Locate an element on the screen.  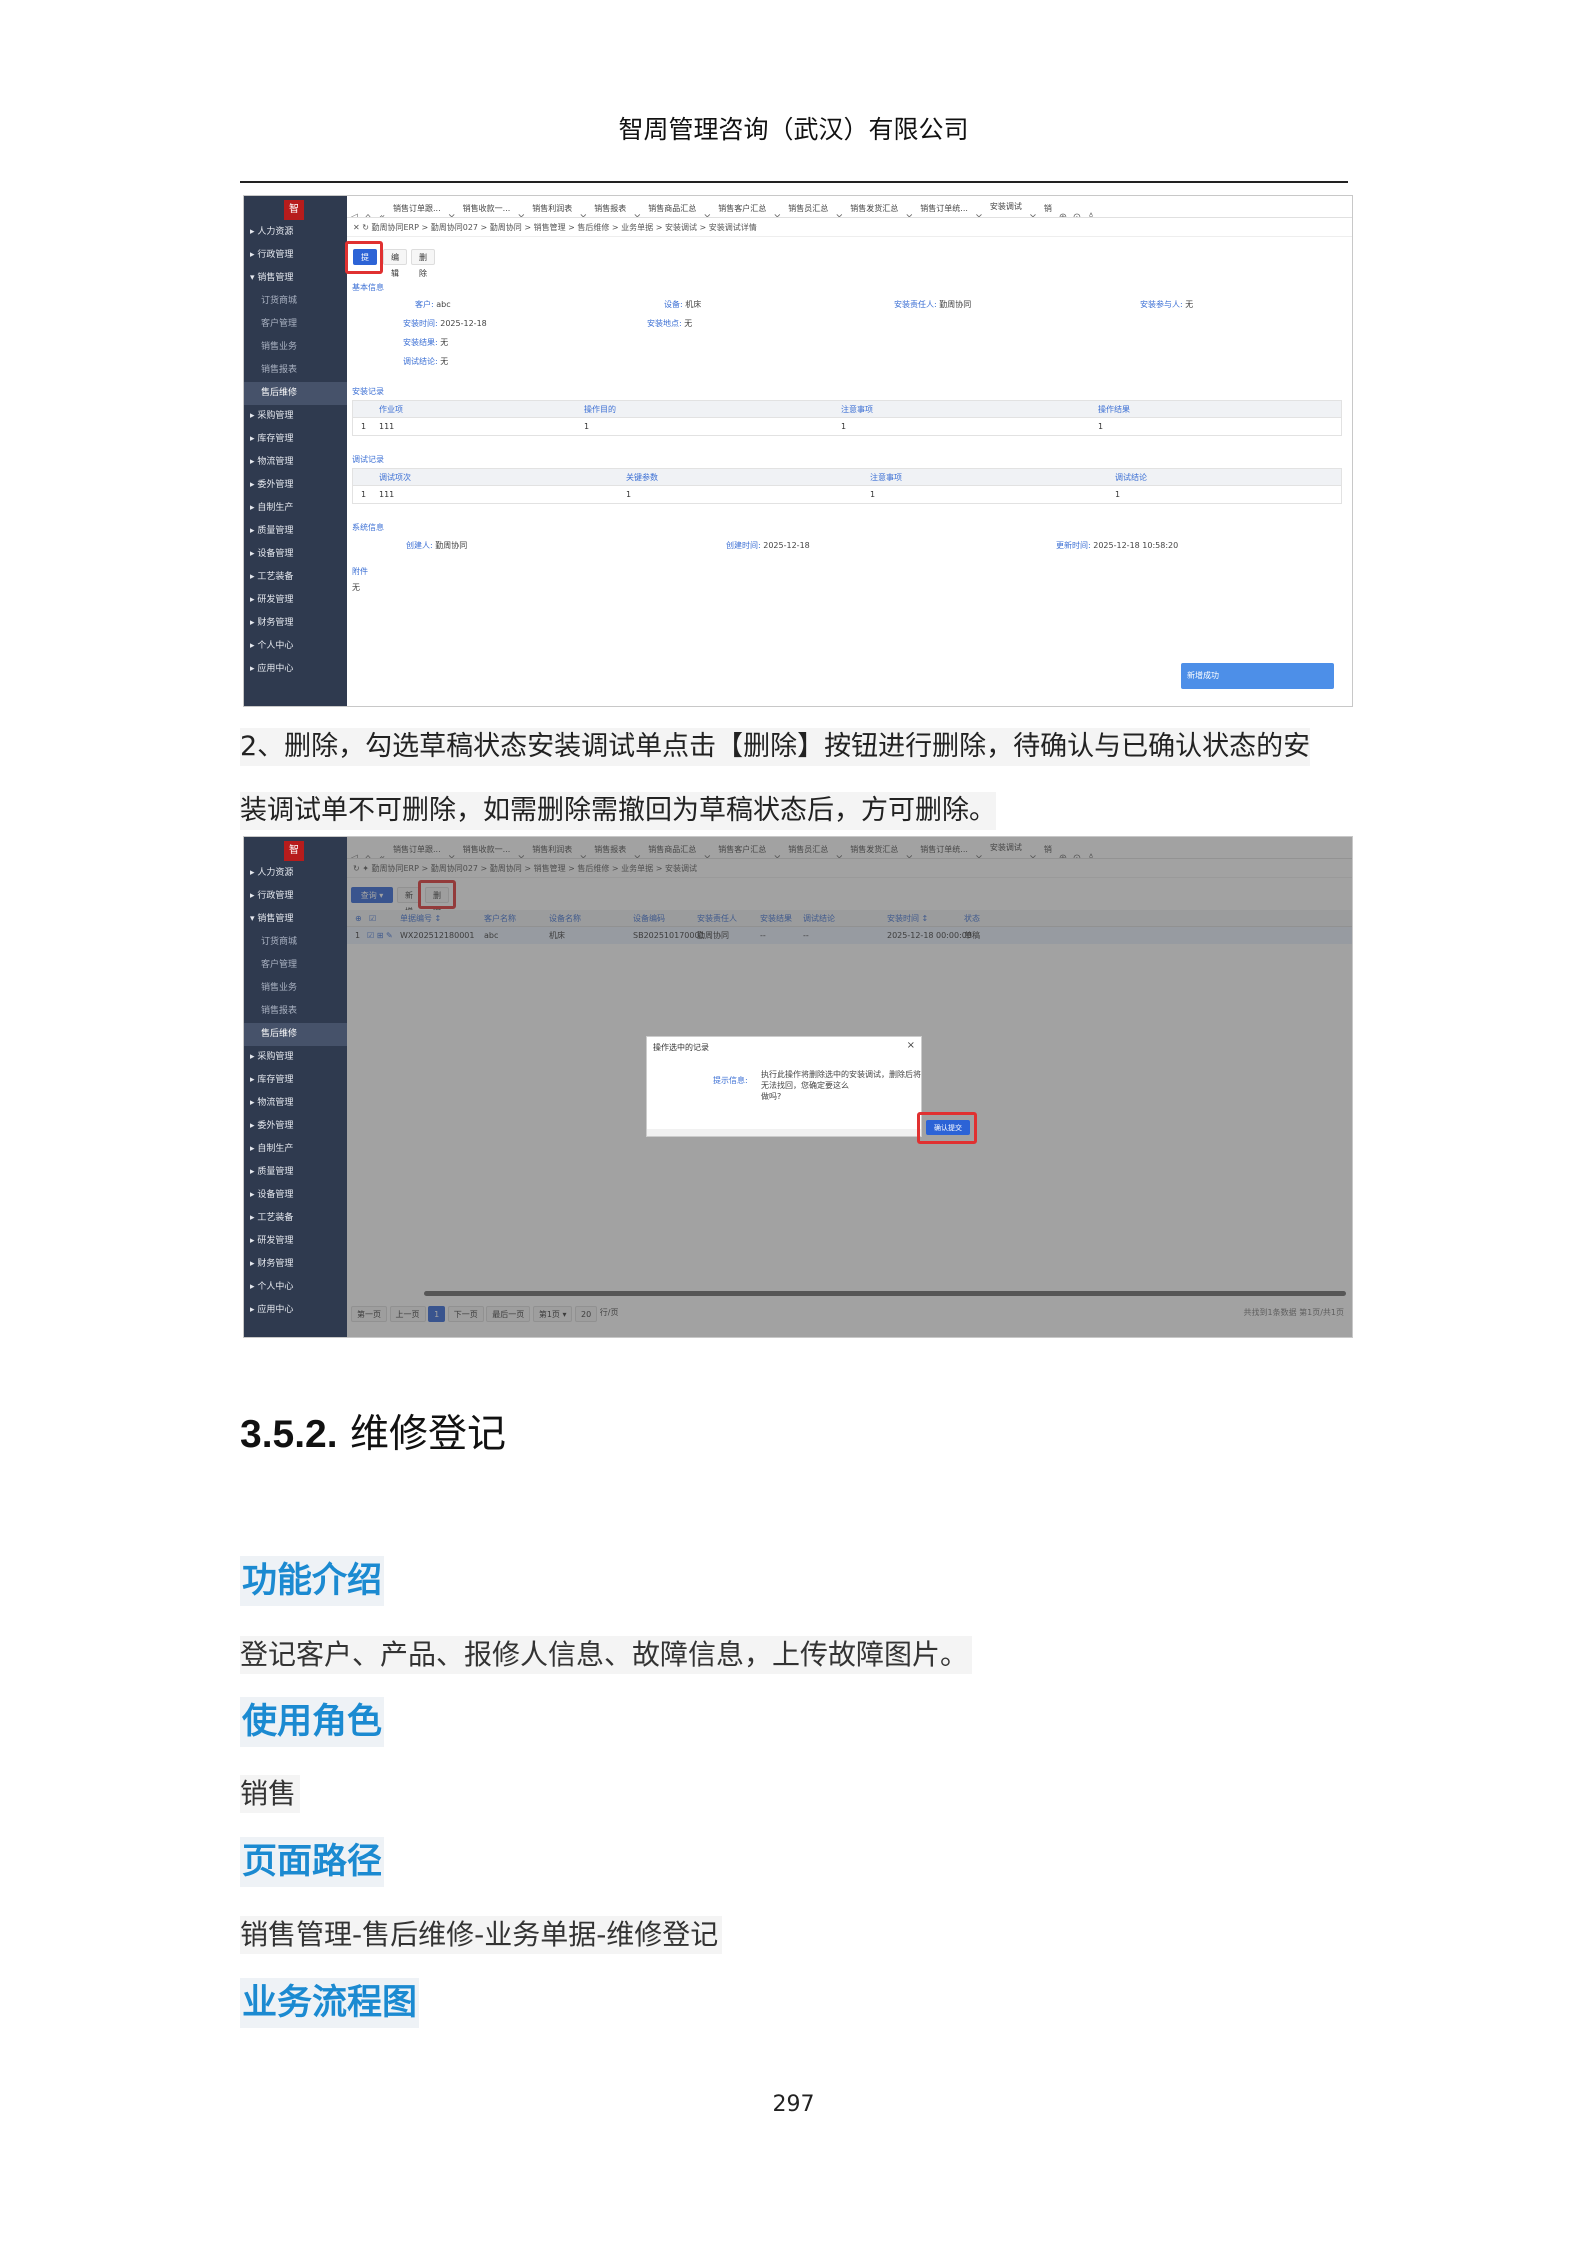
install-records-table: 作业项 操作目的 注意事项 操作结果 1 111 1 1 1 is located at coordinates (847, 418).